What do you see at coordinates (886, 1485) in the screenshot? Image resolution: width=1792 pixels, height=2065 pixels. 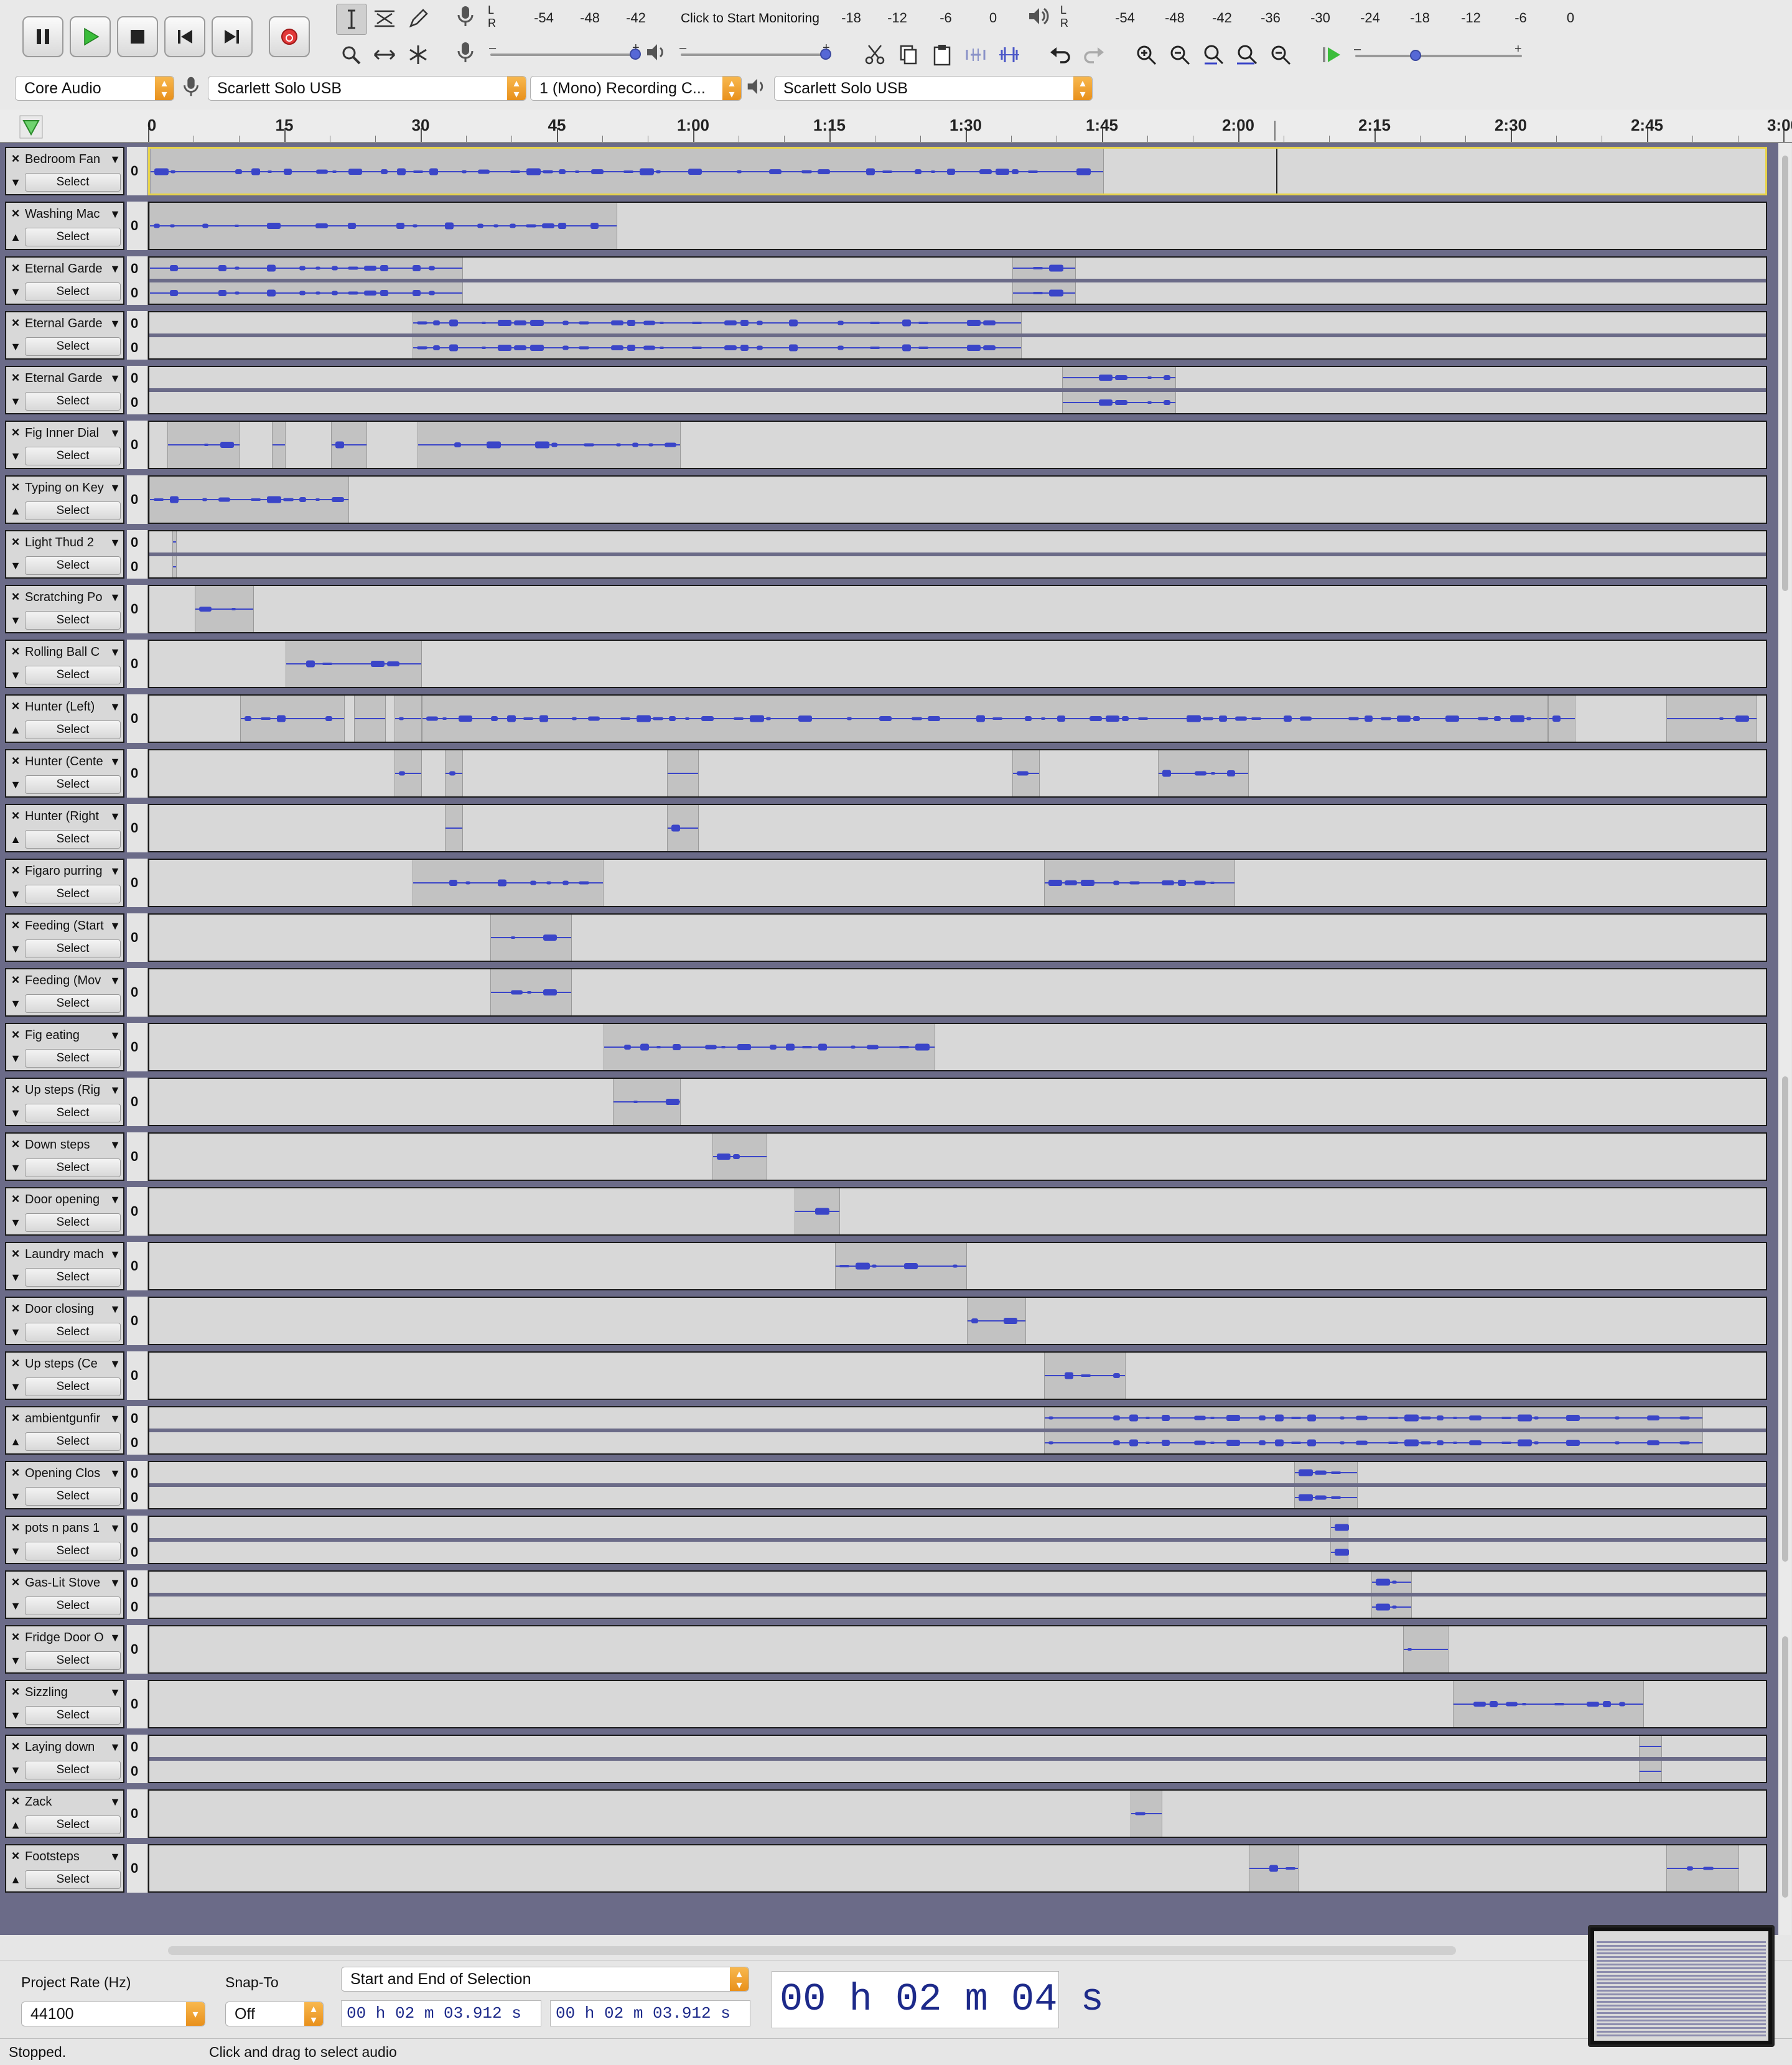 I see `audio-track: × Opening Clos ▼ ▼ Select 0 0` at bounding box center [886, 1485].